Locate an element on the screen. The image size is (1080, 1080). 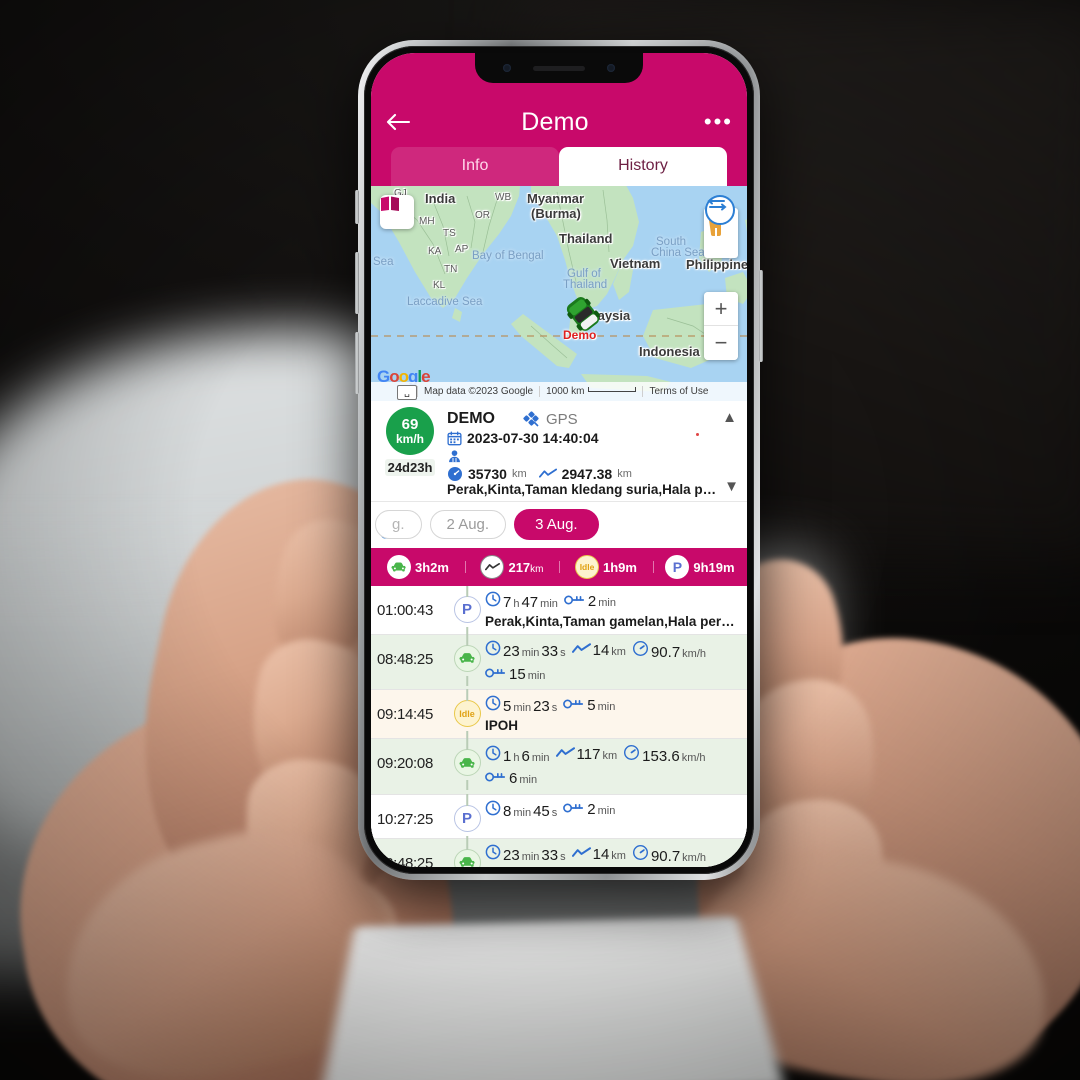
calendar-icon is located at coordinates (454, 438).